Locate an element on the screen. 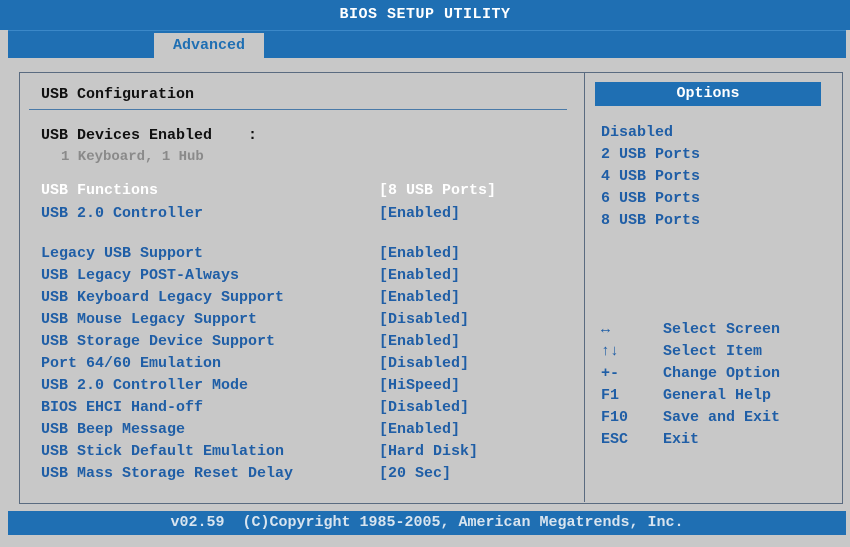  option-8-usb-ports: 8 USB Ports is located at coordinates (650, 220).